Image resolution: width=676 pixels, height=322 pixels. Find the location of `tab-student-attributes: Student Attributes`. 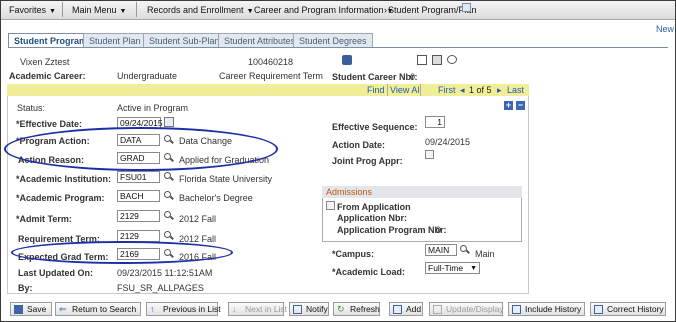

tab-student-attributes: Student Attributes is located at coordinates (260, 40).